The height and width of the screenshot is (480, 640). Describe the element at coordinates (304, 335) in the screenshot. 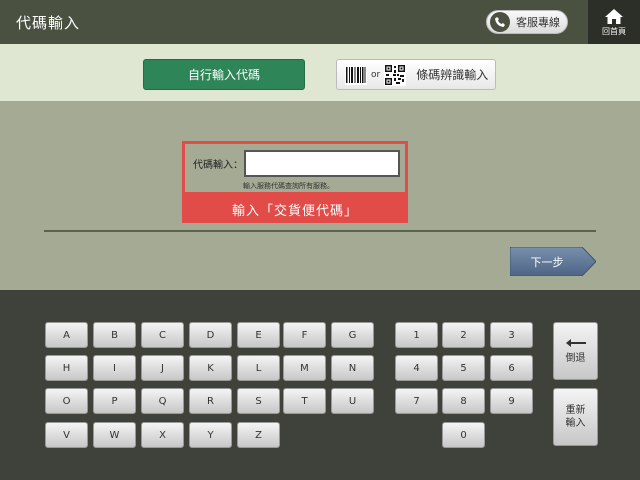

I see `key-f: F` at that location.